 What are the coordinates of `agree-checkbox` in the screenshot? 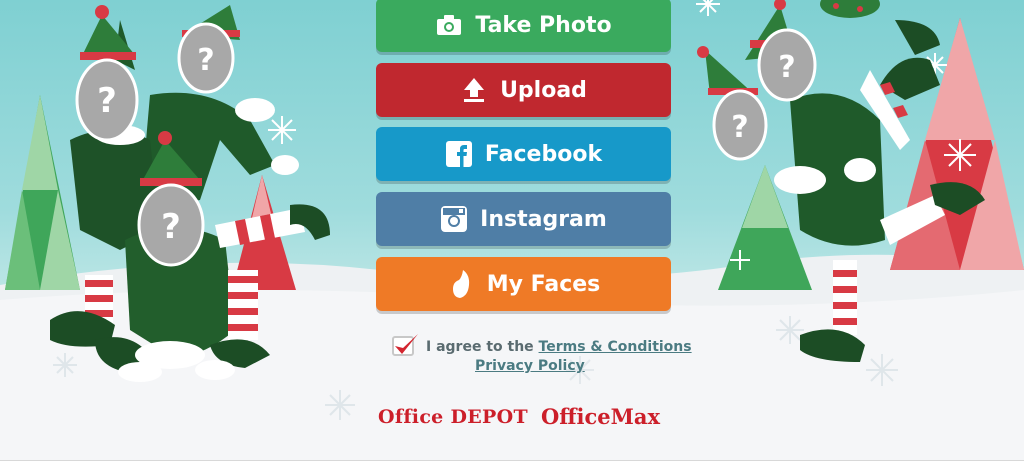 It's located at (405, 345).